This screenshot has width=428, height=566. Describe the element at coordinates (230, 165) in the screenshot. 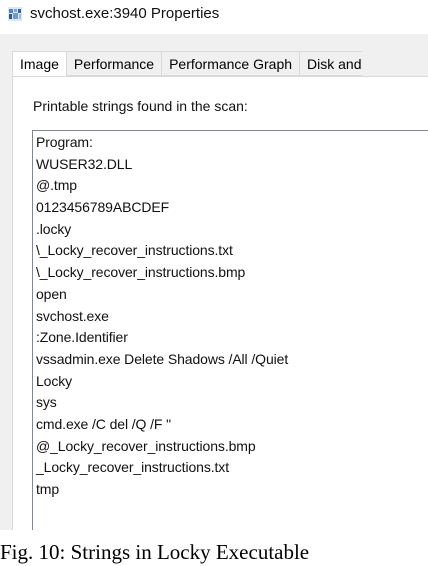

I see `string-item: WUSER32.DLL` at that location.